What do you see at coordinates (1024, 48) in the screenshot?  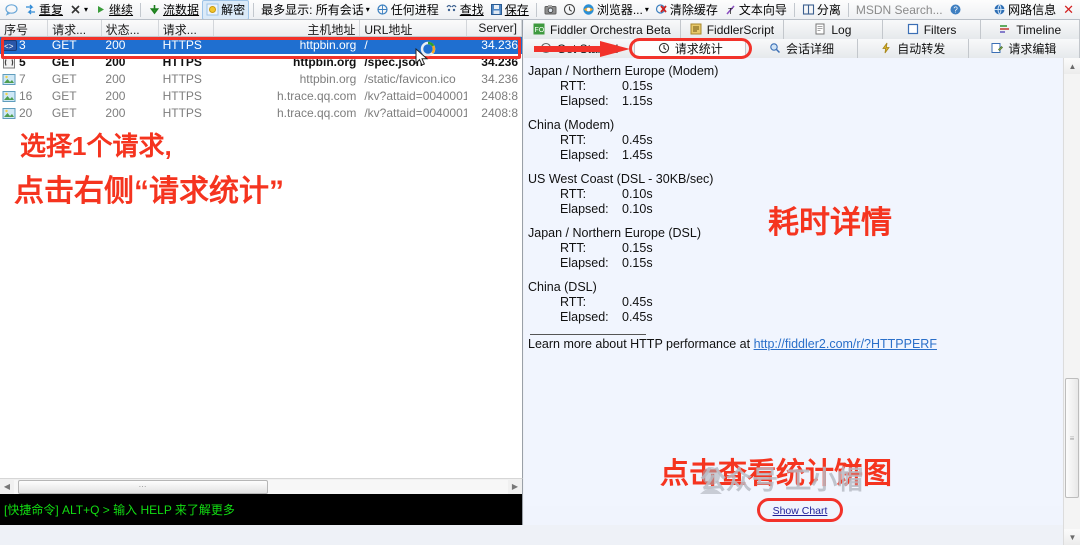 I see `tab-composer: 请求编辑` at bounding box center [1024, 48].